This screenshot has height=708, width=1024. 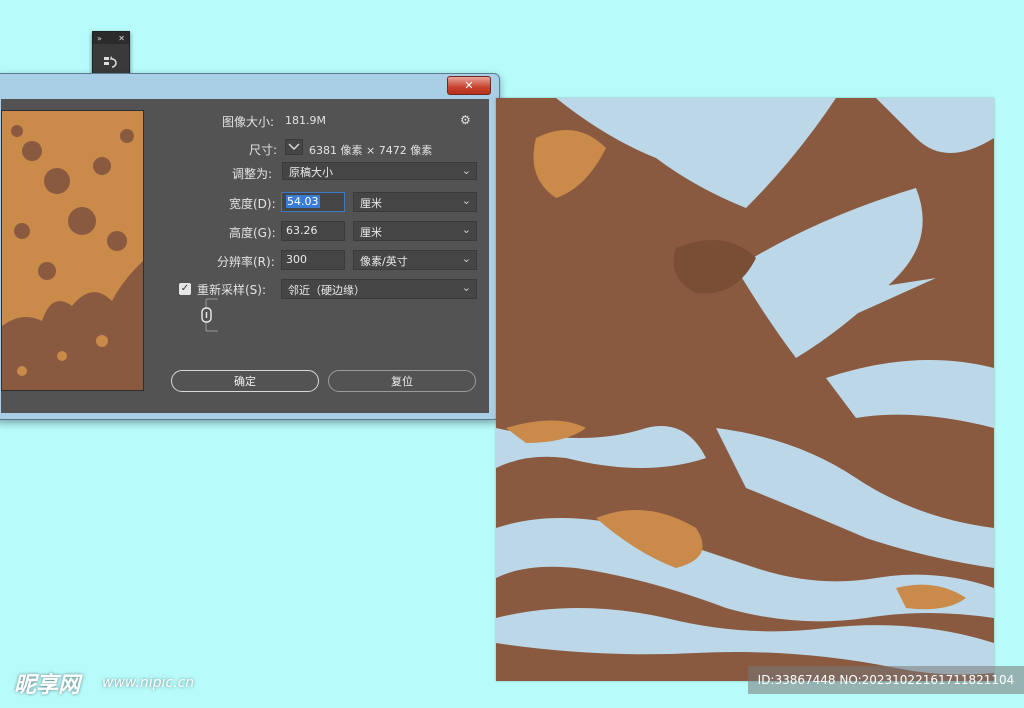 I want to click on height-value: 63.26, so click(x=302, y=230).